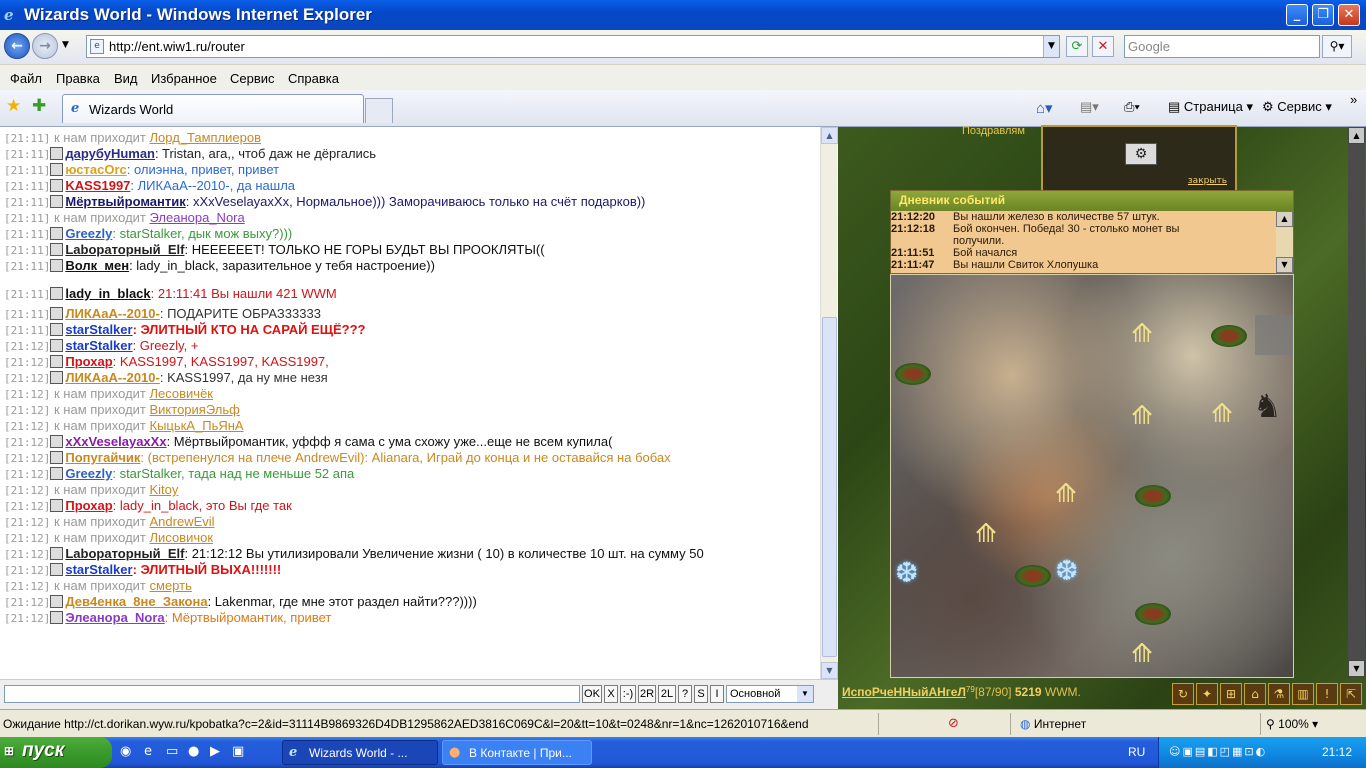  I want to click on chat-nick: Мёртвыйромантик, so click(125, 201).